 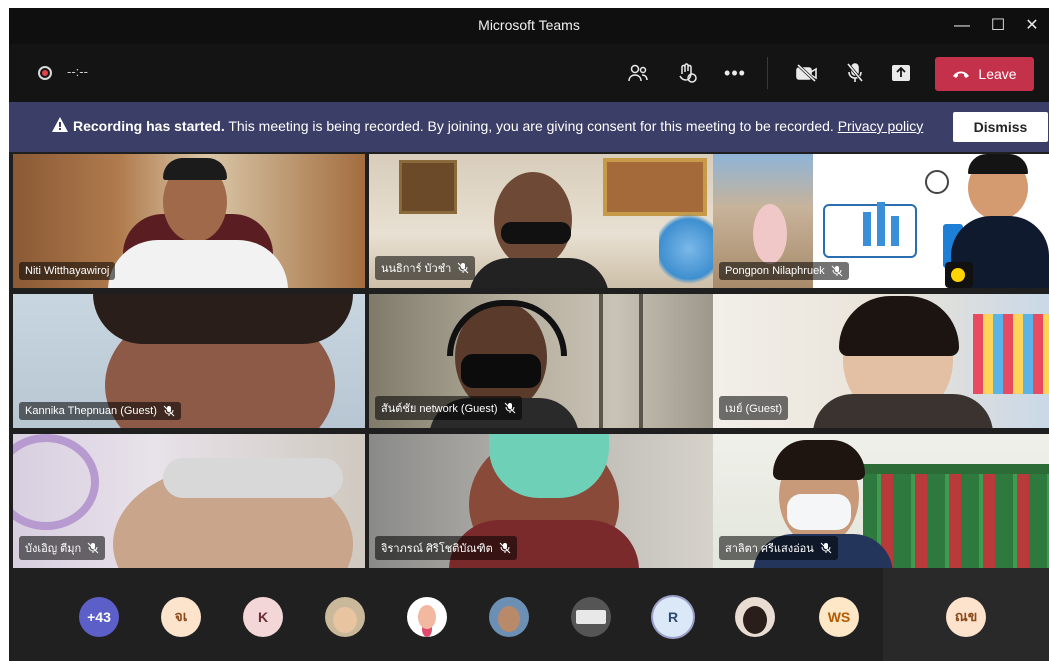 I want to click on maximize-button: ☐, so click(x=998, y=26).